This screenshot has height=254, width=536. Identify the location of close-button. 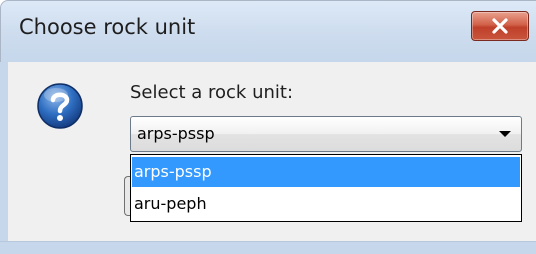
(500, 26).